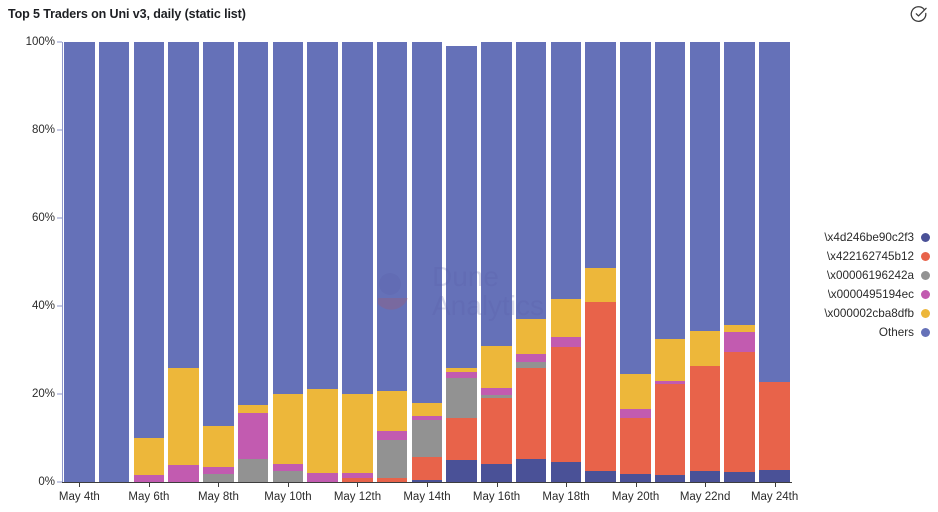 The width and height of the screenshot is (938, 512). What do you see at coordinates (918, 14) in the screenshot?
I see `circle-check-icon` at bounding box center [918, 14].